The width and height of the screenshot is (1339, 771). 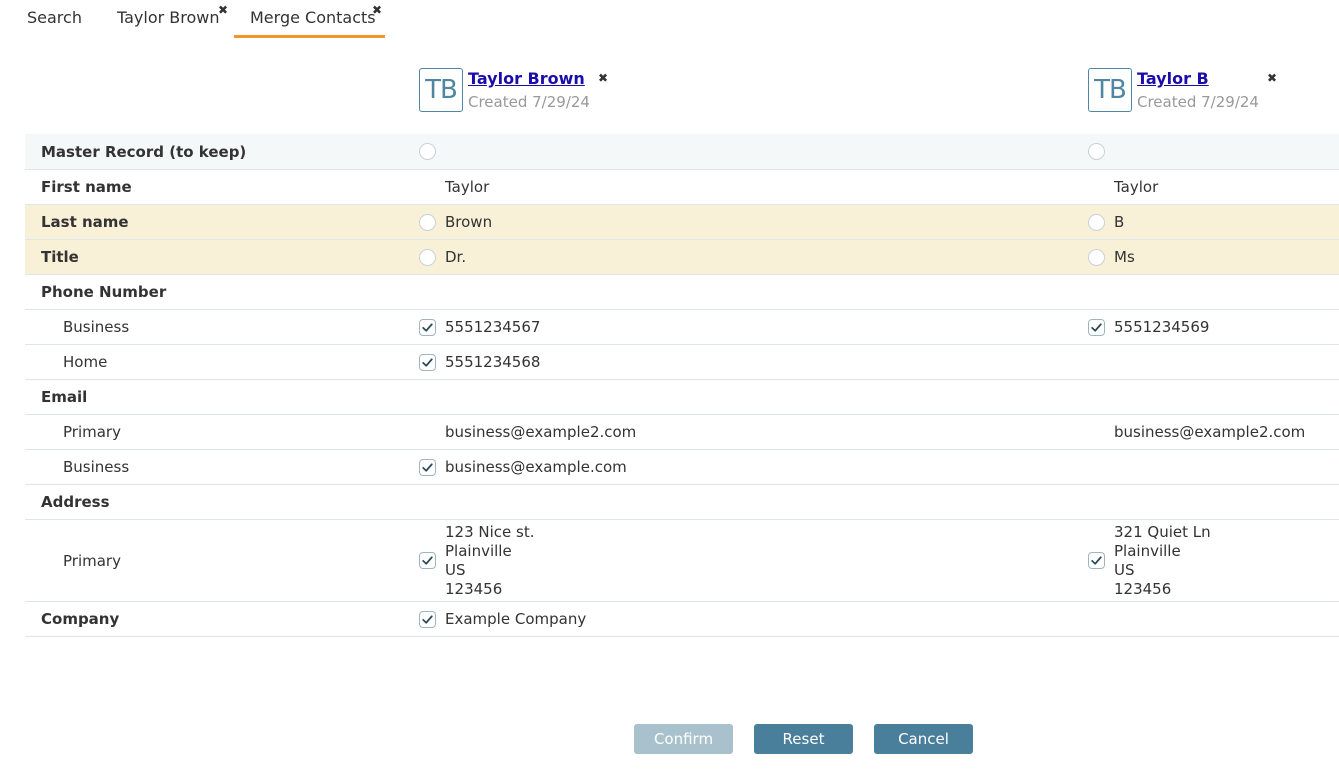 I want to click on row-master-record: Master Record (to keep), so click(x=682, y=152).